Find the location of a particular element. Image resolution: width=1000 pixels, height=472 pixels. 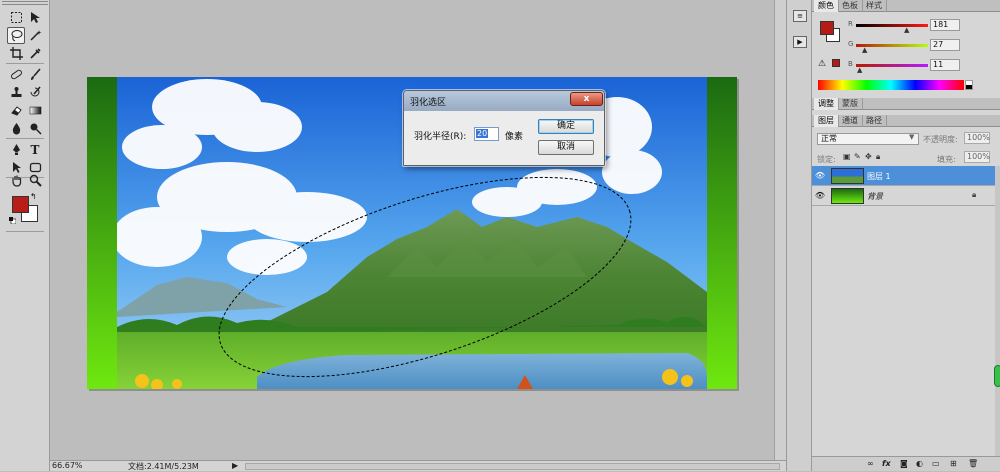

fill-label: 填充: is located at coordinates (946, 159).